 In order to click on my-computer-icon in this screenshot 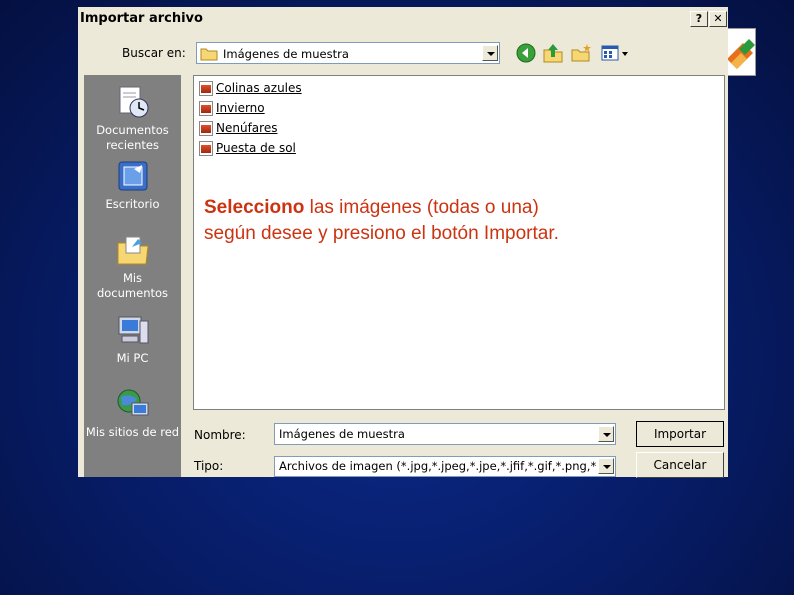, I will do `click(133, 330)`.